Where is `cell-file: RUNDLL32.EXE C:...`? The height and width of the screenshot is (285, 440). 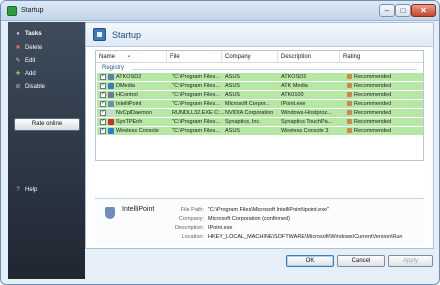
cell-file: RUNDLL32.EXE C:... is located at coordinates (198, 113).